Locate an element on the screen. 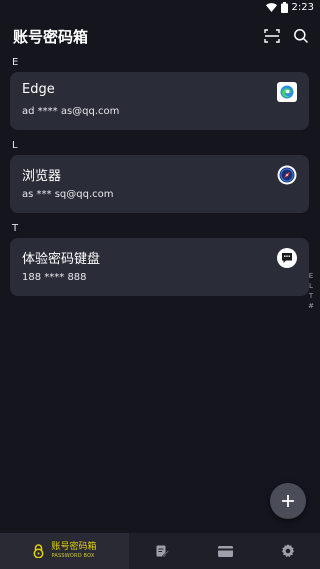 The width and height of the screenshot is (320, 569). add-account-button is located at coordinates (288, 501).